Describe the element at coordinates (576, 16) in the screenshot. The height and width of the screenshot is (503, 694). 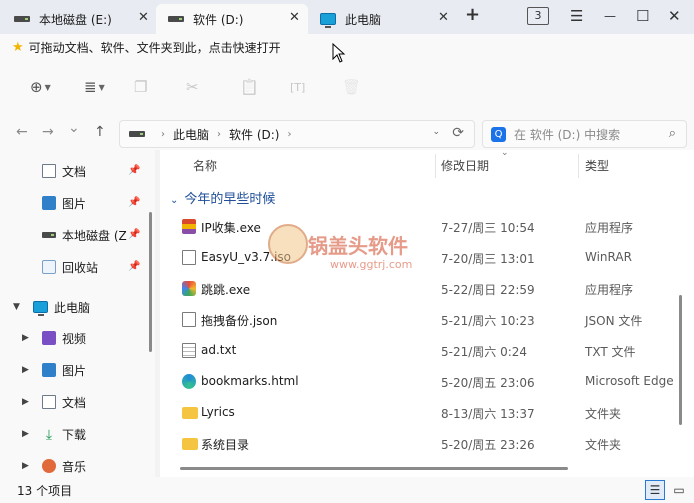
I see `menu-icon: ☰` at that location.